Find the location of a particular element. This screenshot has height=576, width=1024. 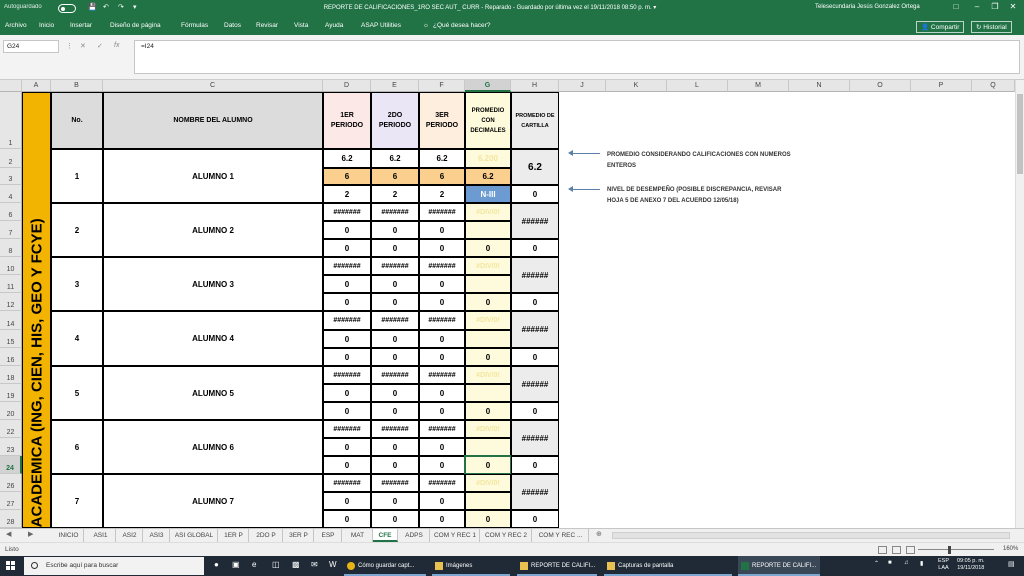

prom-decimal-cell: 6.200 is located at coordinates (488, 158).